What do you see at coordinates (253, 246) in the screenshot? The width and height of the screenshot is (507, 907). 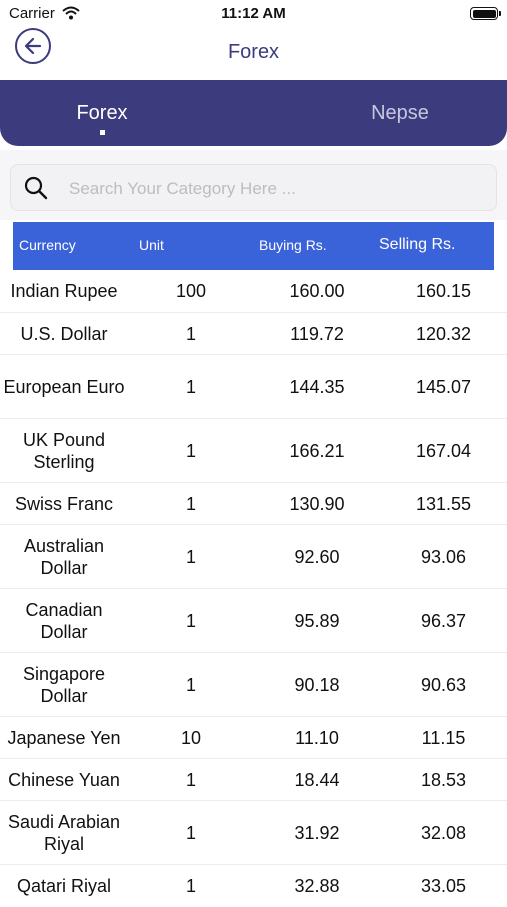 I see `table-header: Currency Unit Buying Rs. Selling Rs.` at bounding box center [253, 246].